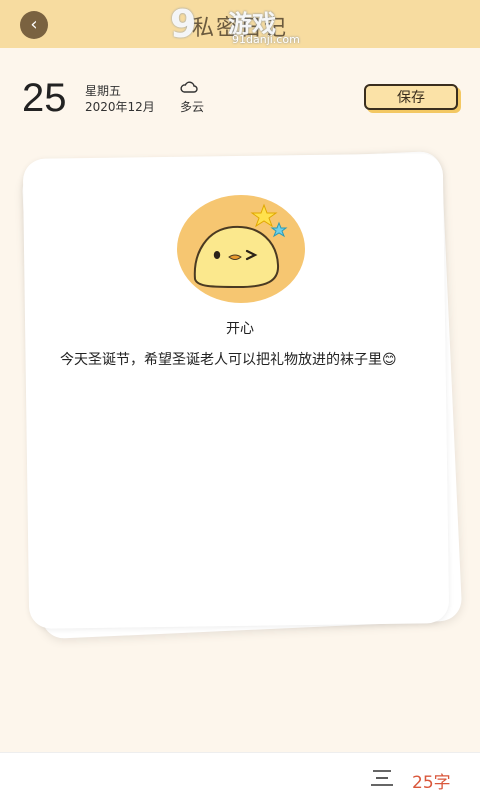 Image resolution: width=480 pixels, height=801 pixels. What do you see at coordinates (240, 329) in the screenshot?
I see `mood-label: 开心` at bounding box center [240, 329].